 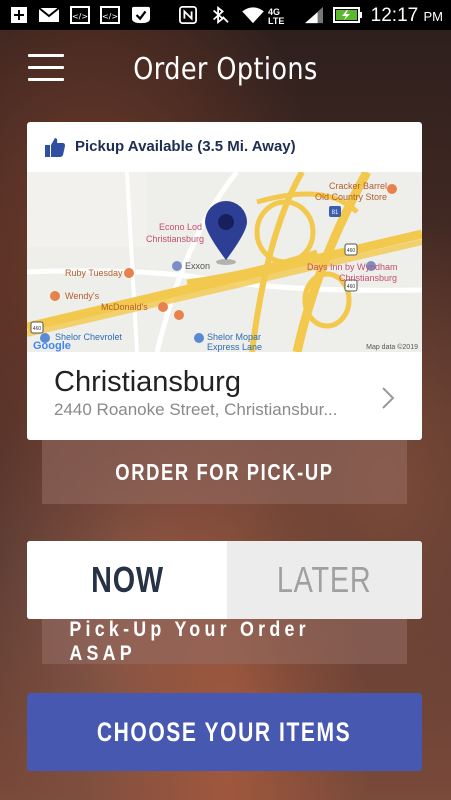 What do you see at coordinates (220, 15) in the screenshot?
I see `bluetooth-mute-icon` at bounding box center [220, 15].